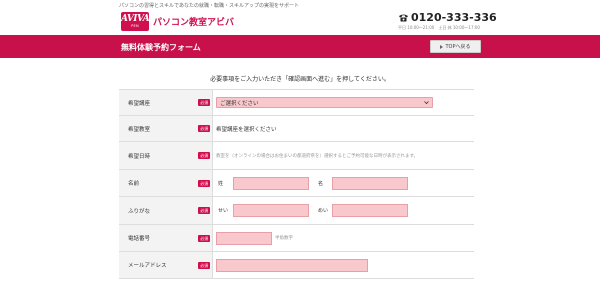  I want to click on phone-number: 0120-333-336, so click(447, 17).